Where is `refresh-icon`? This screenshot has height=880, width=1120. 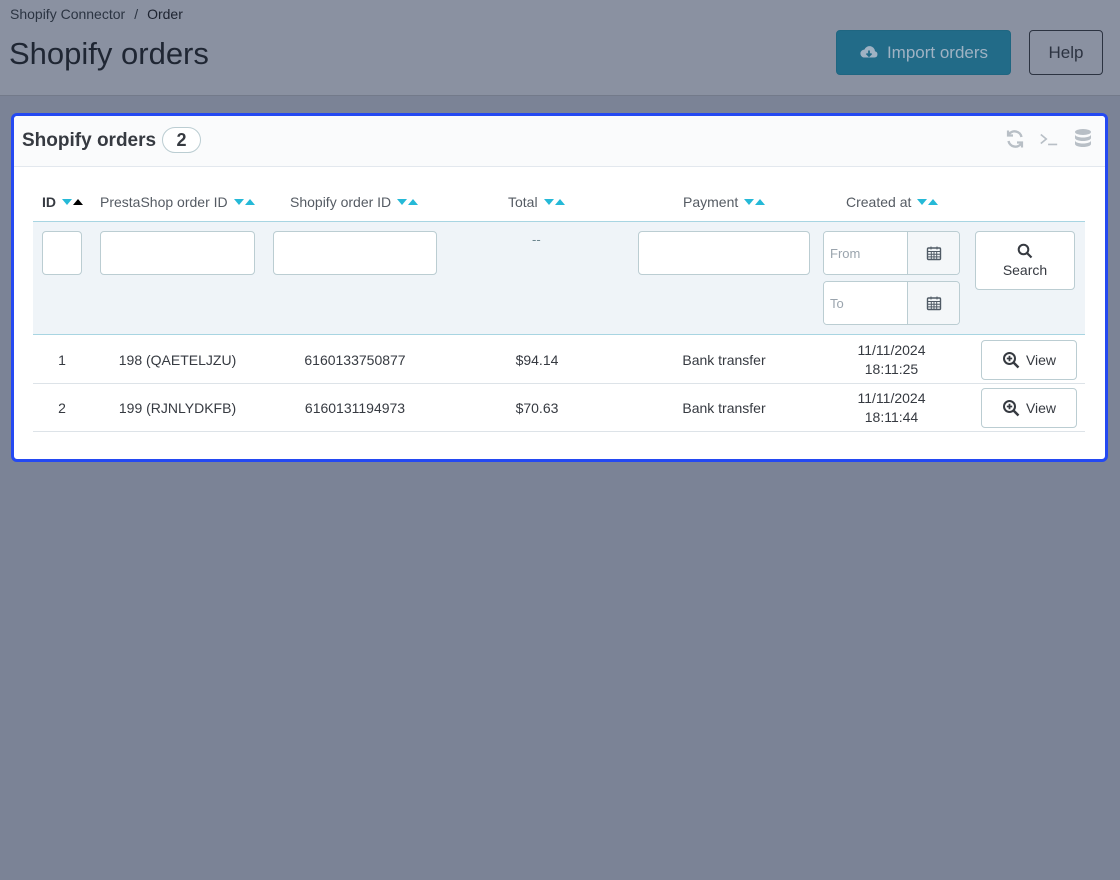
refresh-icon is located at coordinates (1015, 139).